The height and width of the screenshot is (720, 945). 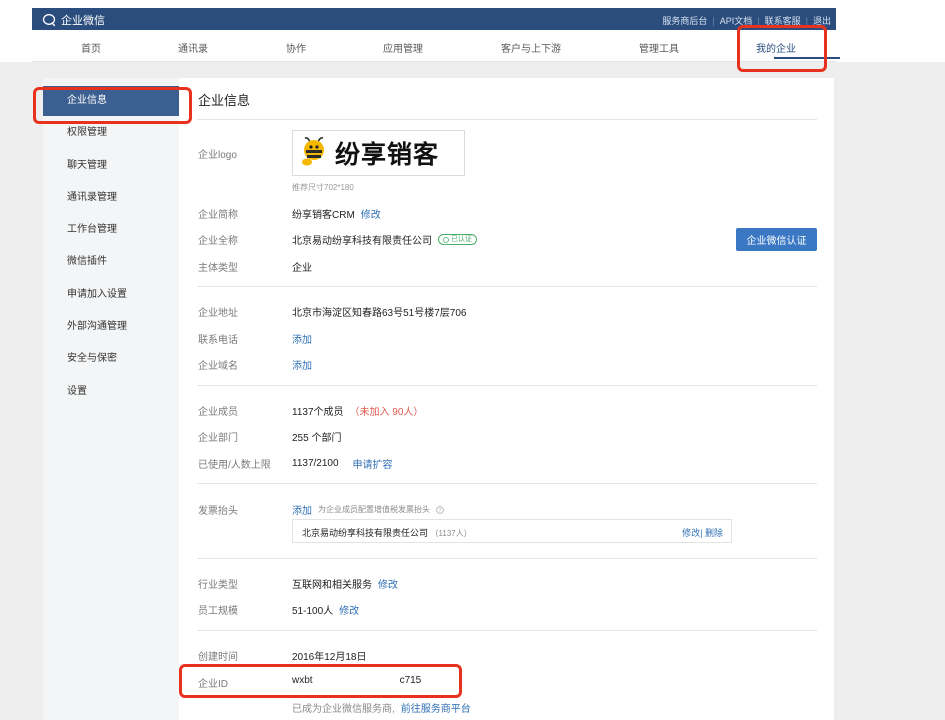 What do you see at coordinates (302, 680) in the screenshot?
I see `corp-id-start: wxbt` at bounding box center [302, 680].